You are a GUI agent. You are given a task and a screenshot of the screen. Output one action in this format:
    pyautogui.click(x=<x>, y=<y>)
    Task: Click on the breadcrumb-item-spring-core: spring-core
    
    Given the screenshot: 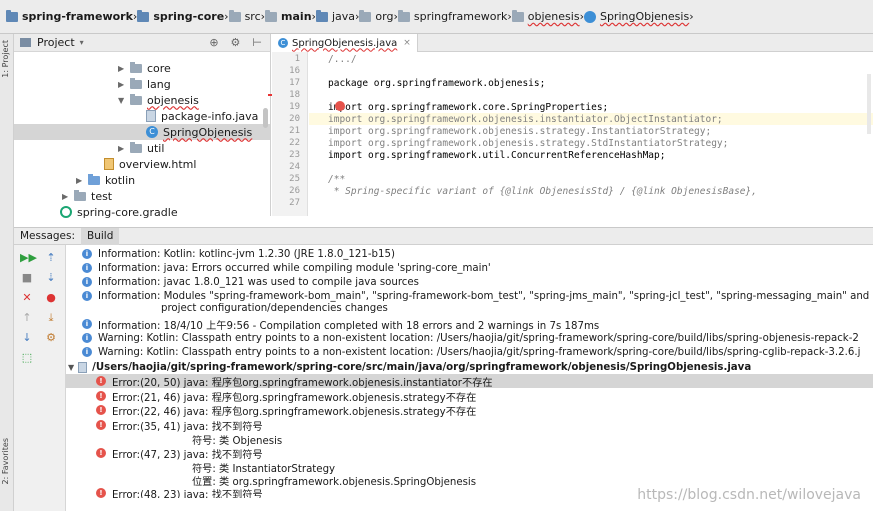 What is the action you would take?
    pyautogui.click(x=180, y=17)
    